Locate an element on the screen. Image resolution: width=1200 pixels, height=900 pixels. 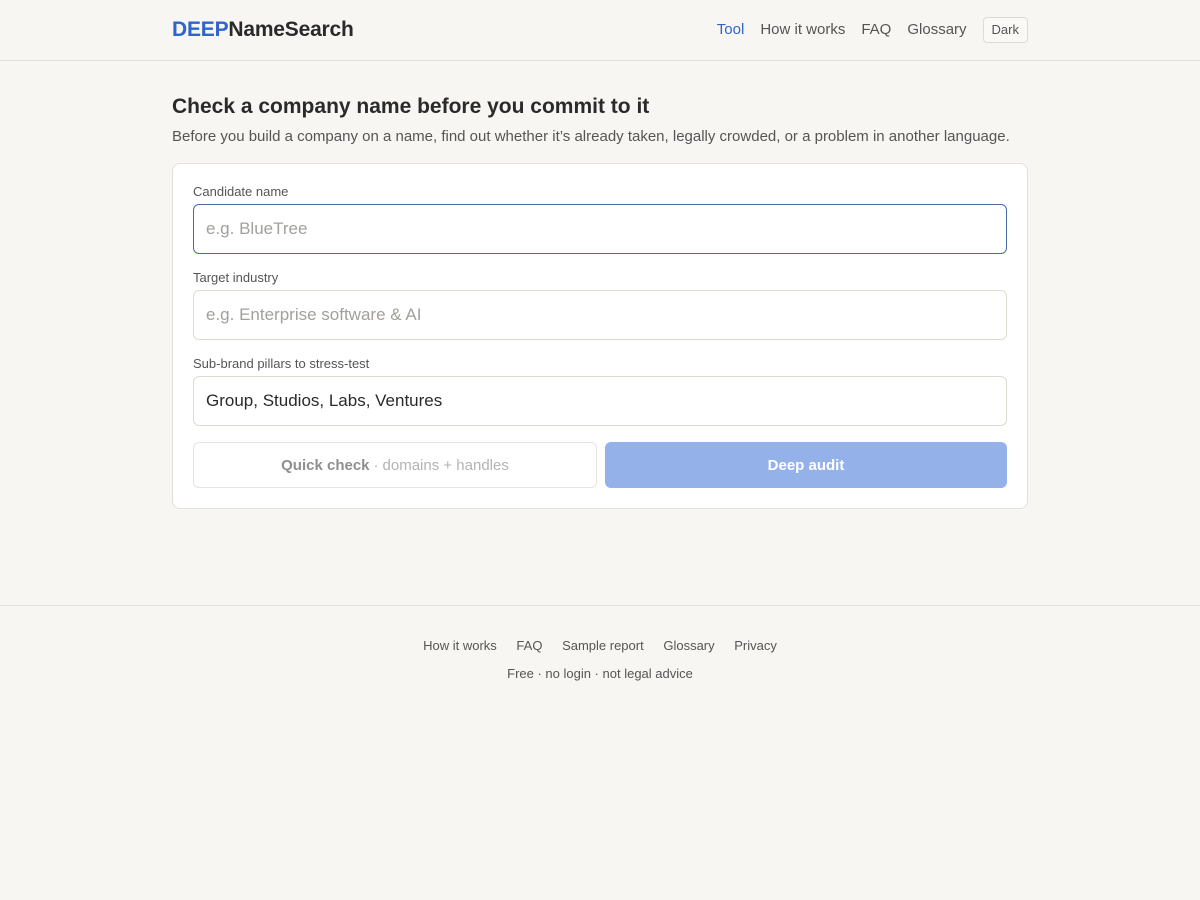
target-industry-label: Target industry is located at coordinates (236, 277).